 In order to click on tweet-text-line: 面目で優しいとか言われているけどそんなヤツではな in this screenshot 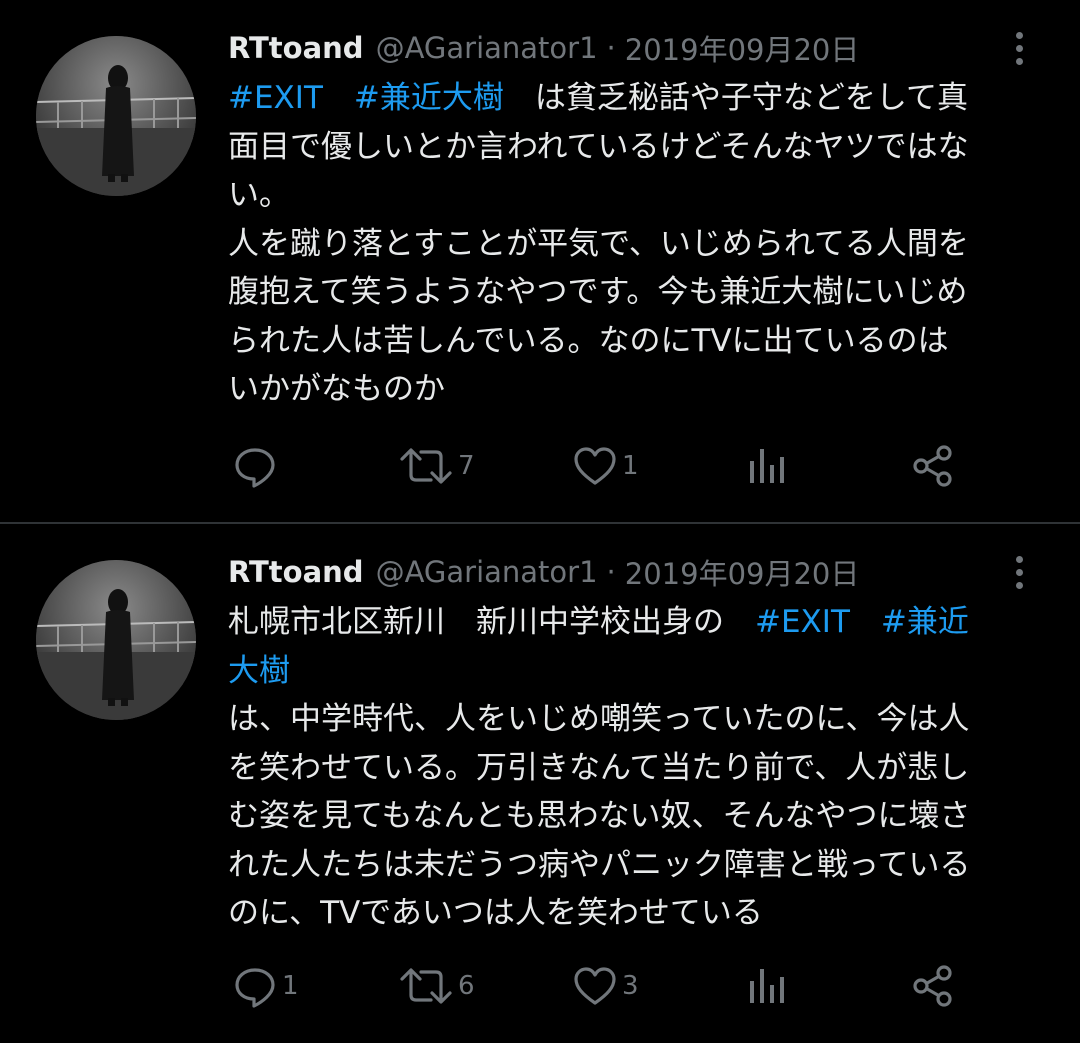, I will do `click(643, 147)`.